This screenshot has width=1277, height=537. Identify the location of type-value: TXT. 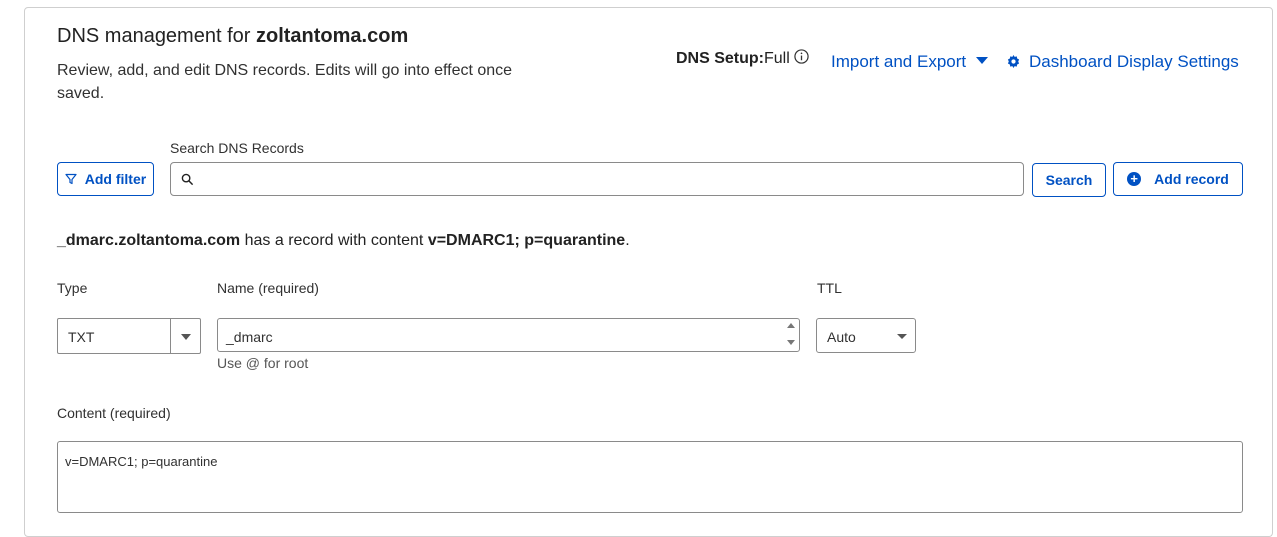
(81, 337).